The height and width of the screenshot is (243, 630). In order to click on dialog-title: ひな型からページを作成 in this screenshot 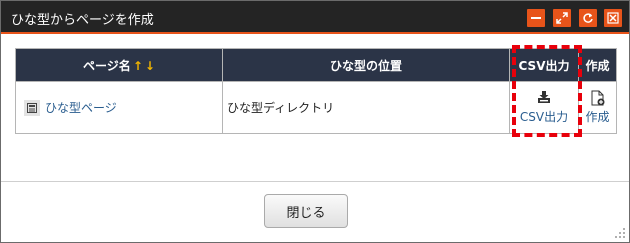, I will do `click(82, 20)`.